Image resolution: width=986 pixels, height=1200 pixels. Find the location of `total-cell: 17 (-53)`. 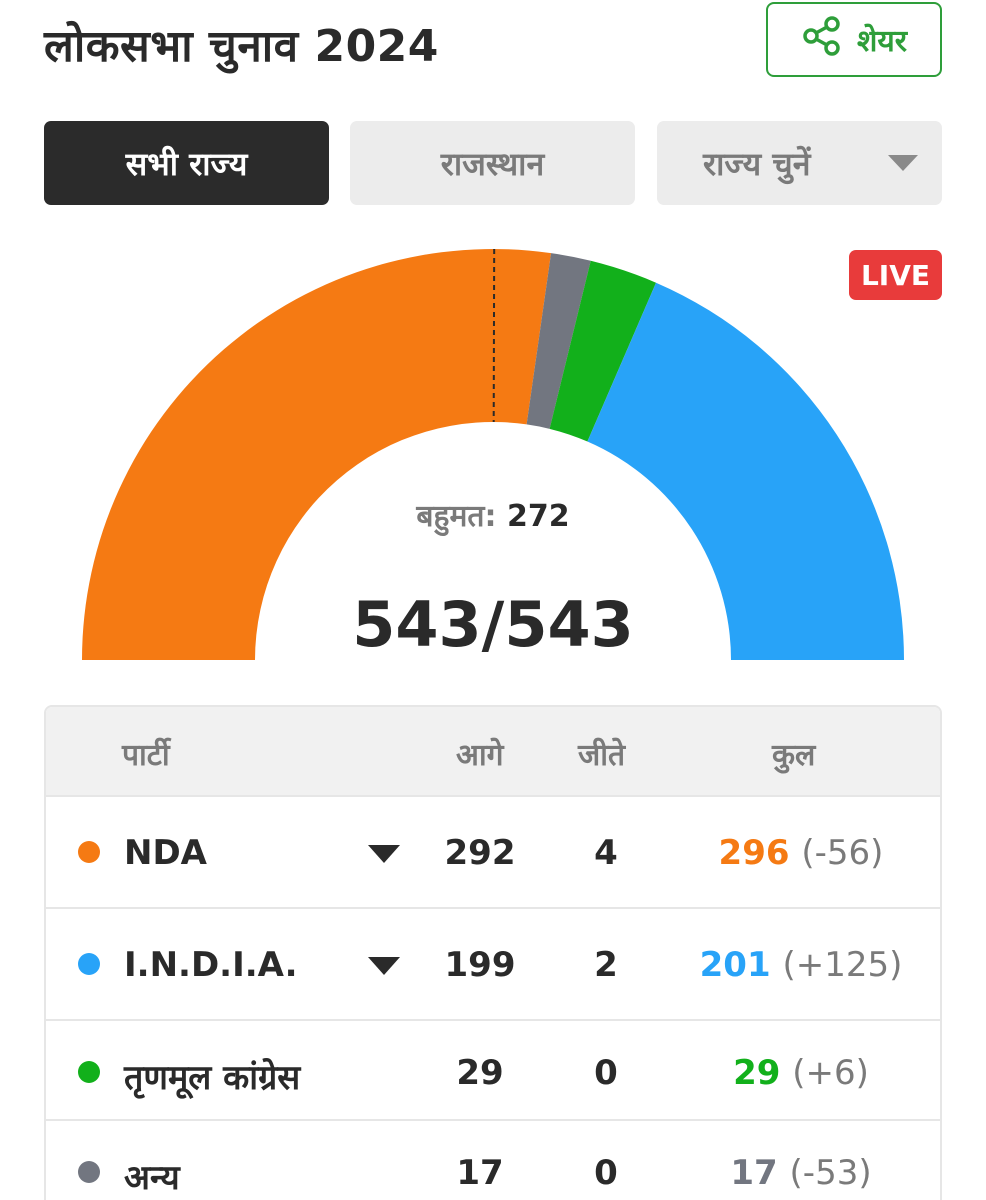

total-cell: 17 (-53) is located at coordinates (801, 1173).